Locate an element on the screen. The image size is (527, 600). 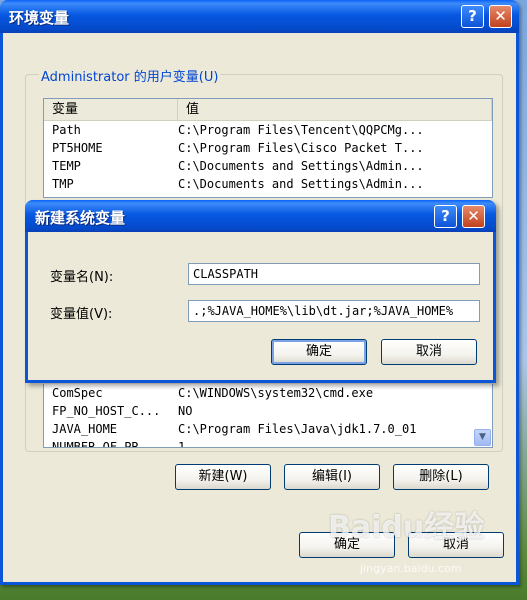
var-value: 1 is located at coordinates (182, 444).